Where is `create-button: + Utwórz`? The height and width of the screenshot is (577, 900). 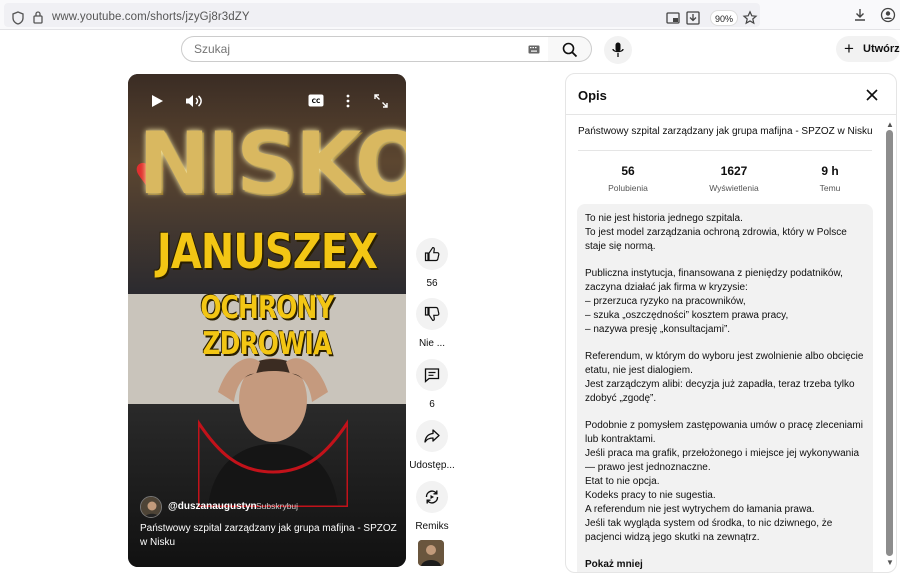
create-button: + Utwórz is located at coordinates (868, 49).